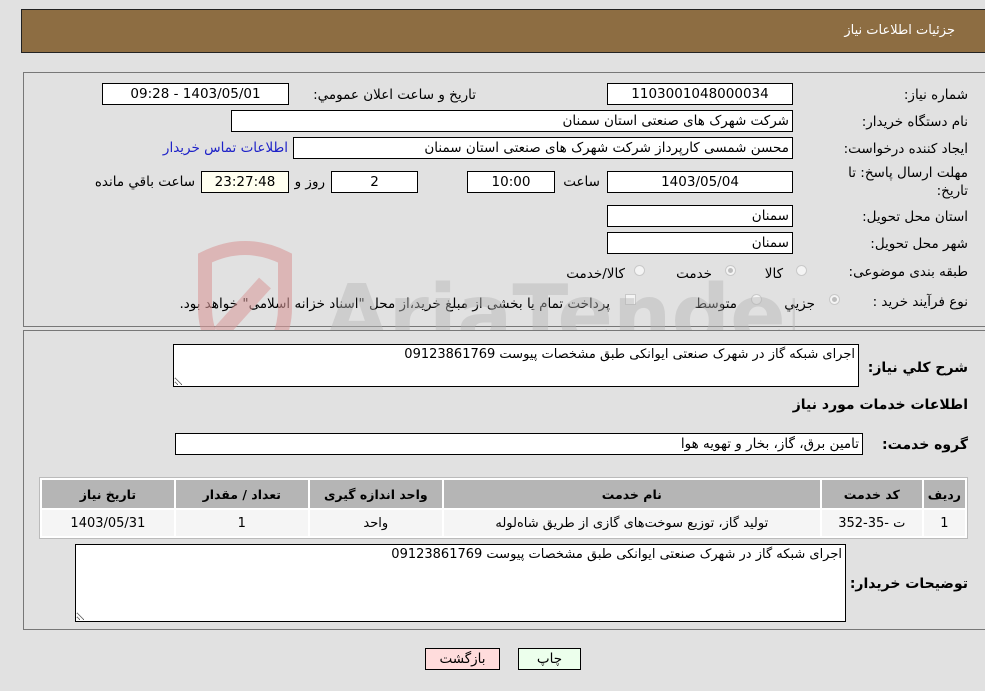 The height and width of the screenshot is (691, 985). What do you see at coordinates (925, 445) in the screenshot?
I see `service-group-label: گروه خدمت:` at bounding box center [925, 445].